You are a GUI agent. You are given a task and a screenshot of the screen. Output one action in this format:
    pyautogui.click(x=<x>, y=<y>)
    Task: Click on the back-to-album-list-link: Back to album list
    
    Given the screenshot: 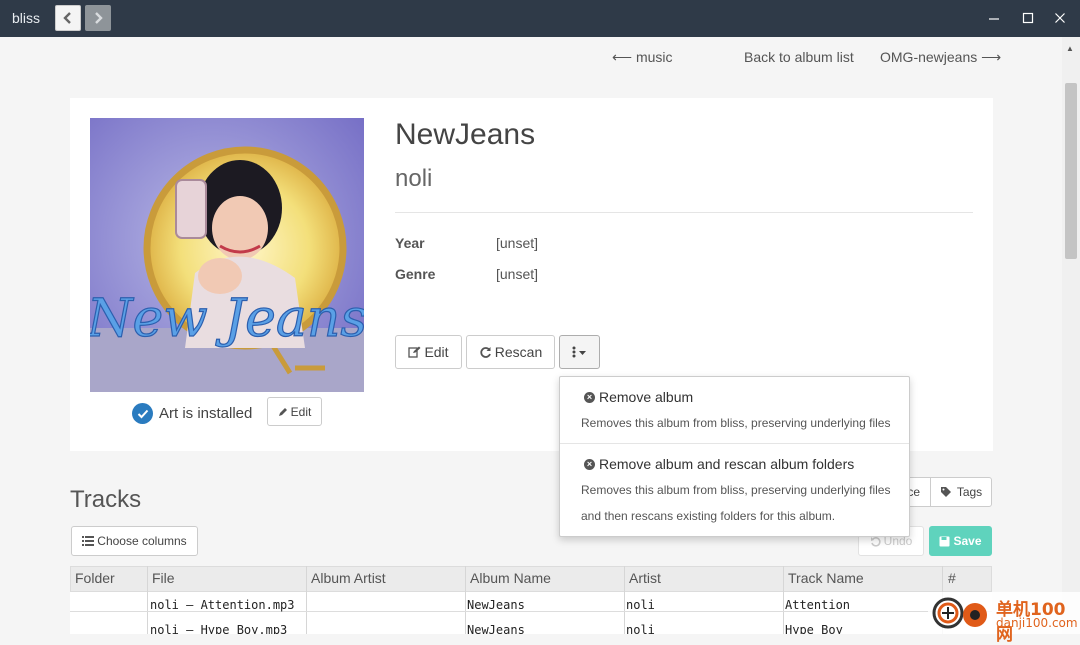 What is the action you would take?
    pyautogui.click(x=799, y=57)
    